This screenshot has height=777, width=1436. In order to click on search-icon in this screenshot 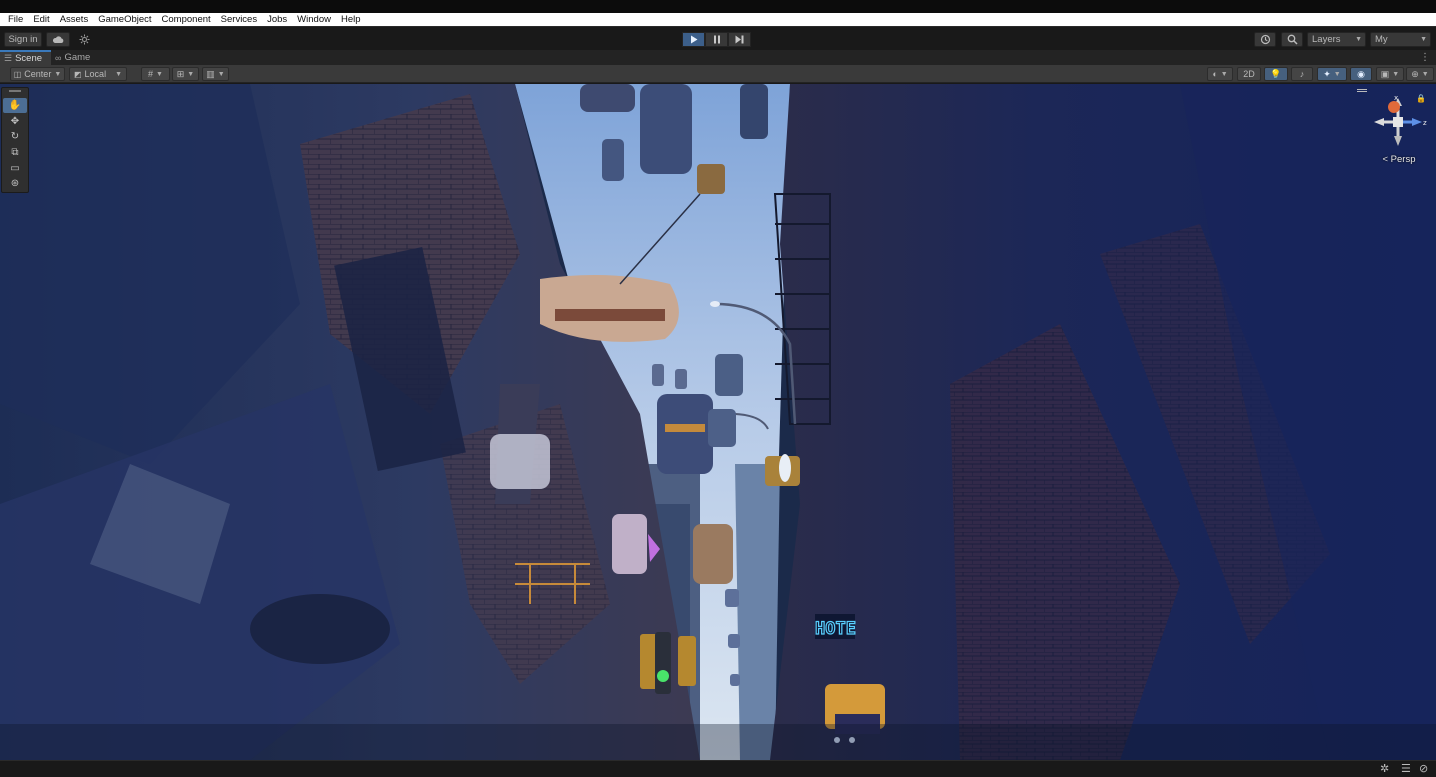, I will do `click(1292, 39)`.